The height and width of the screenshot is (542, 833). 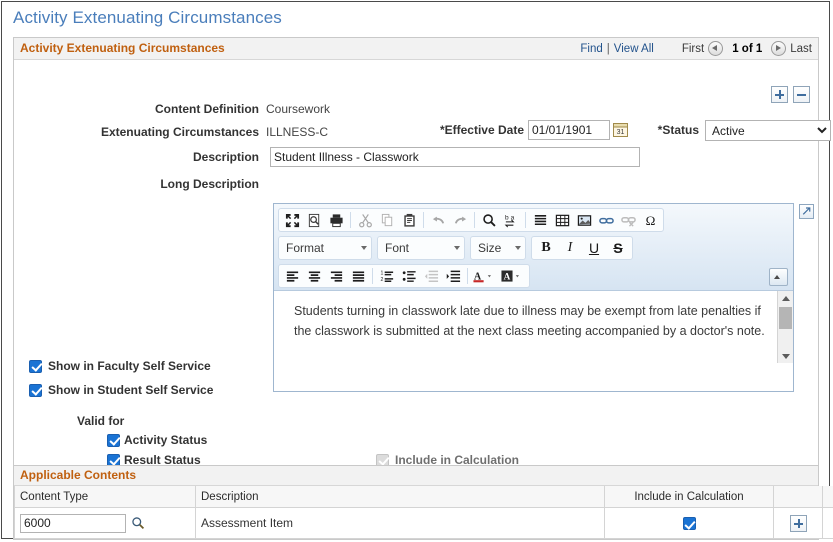 What do you see at coordinates (779, 94) in the screenshot?
I see `add-row-plus-icon` at bounding box center [779, 94].